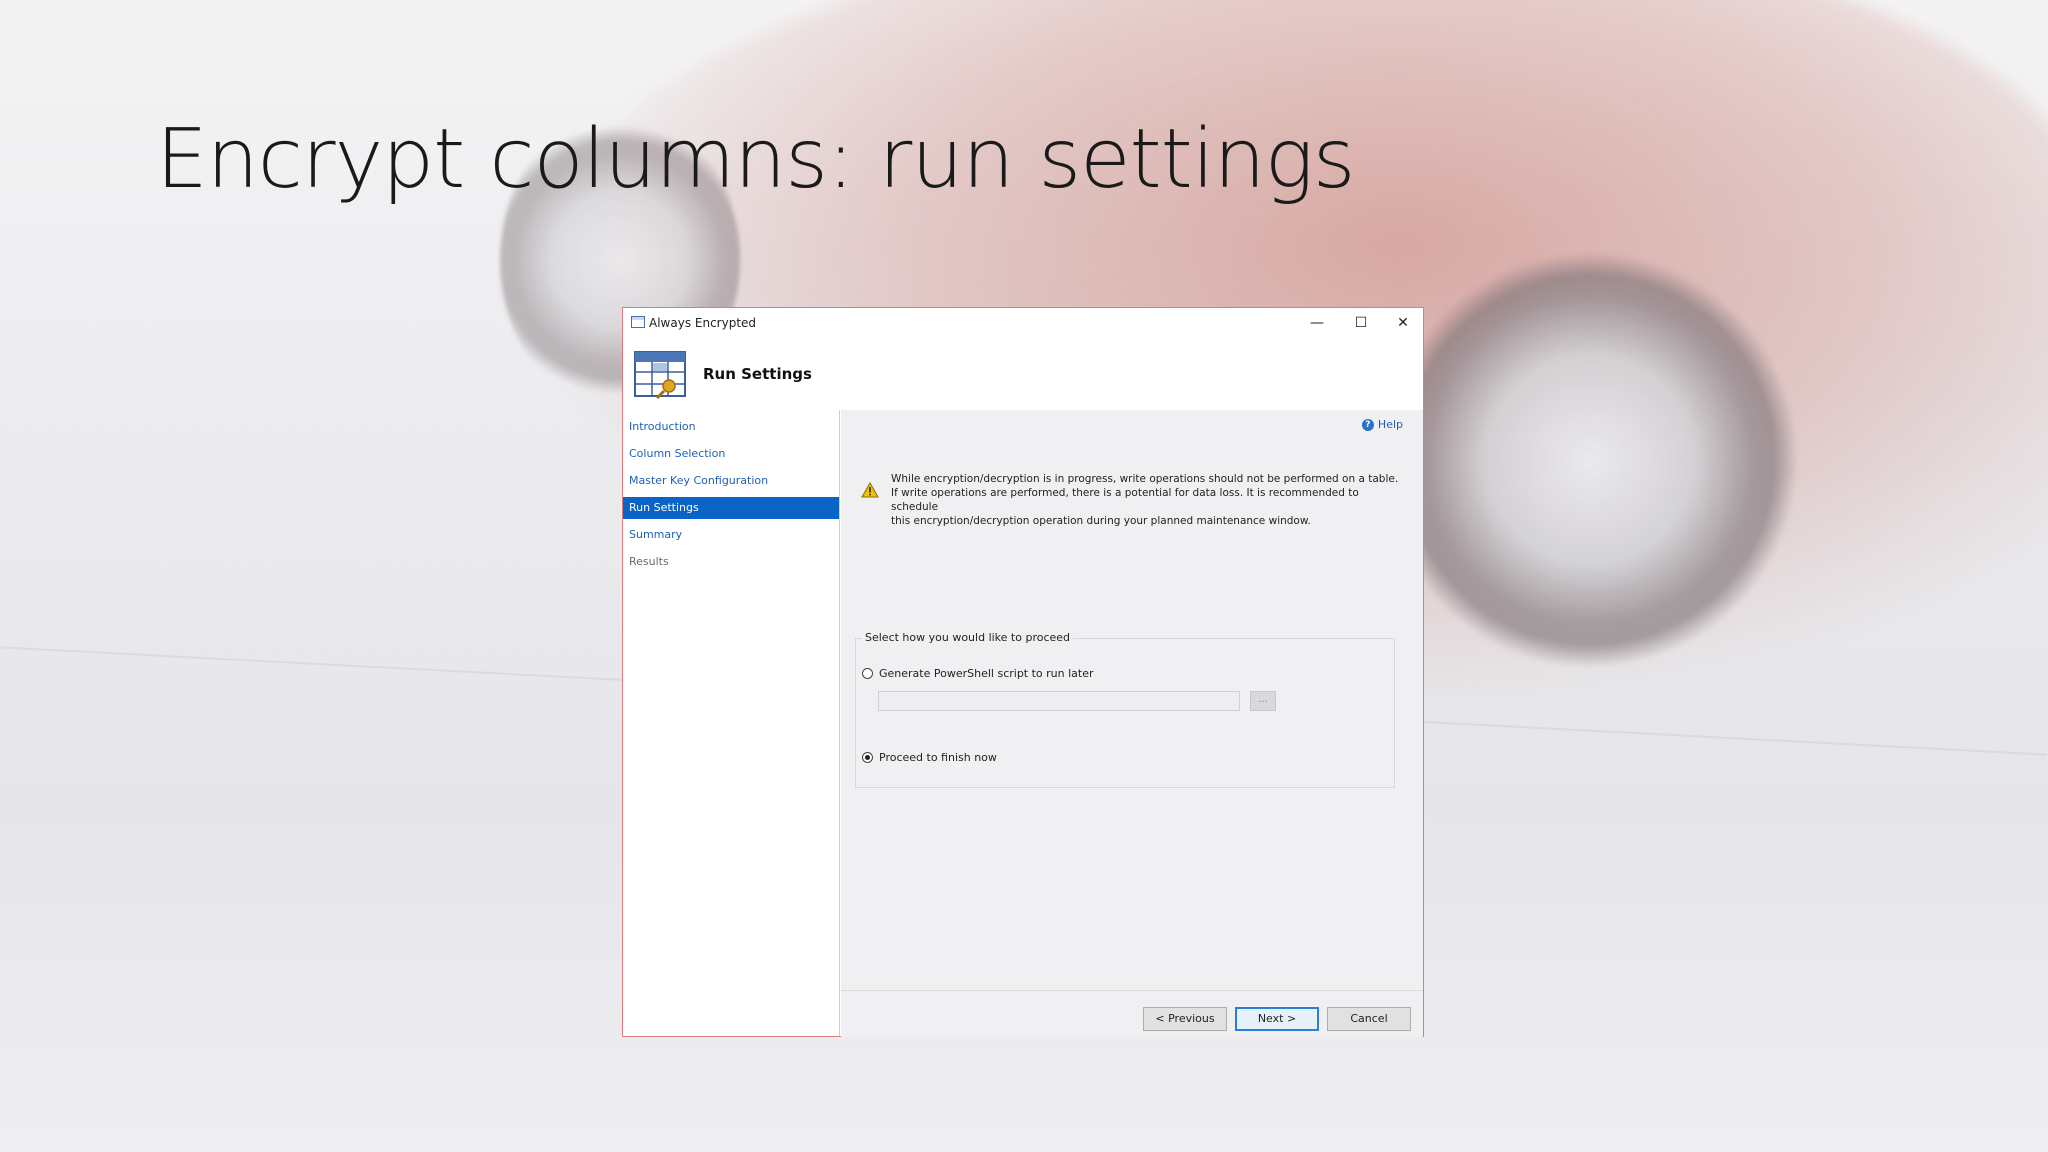 This screenshot has height=1152, width=2048. I want to click on proceed-now-label: Proceed to finish now, so click(938, 757).